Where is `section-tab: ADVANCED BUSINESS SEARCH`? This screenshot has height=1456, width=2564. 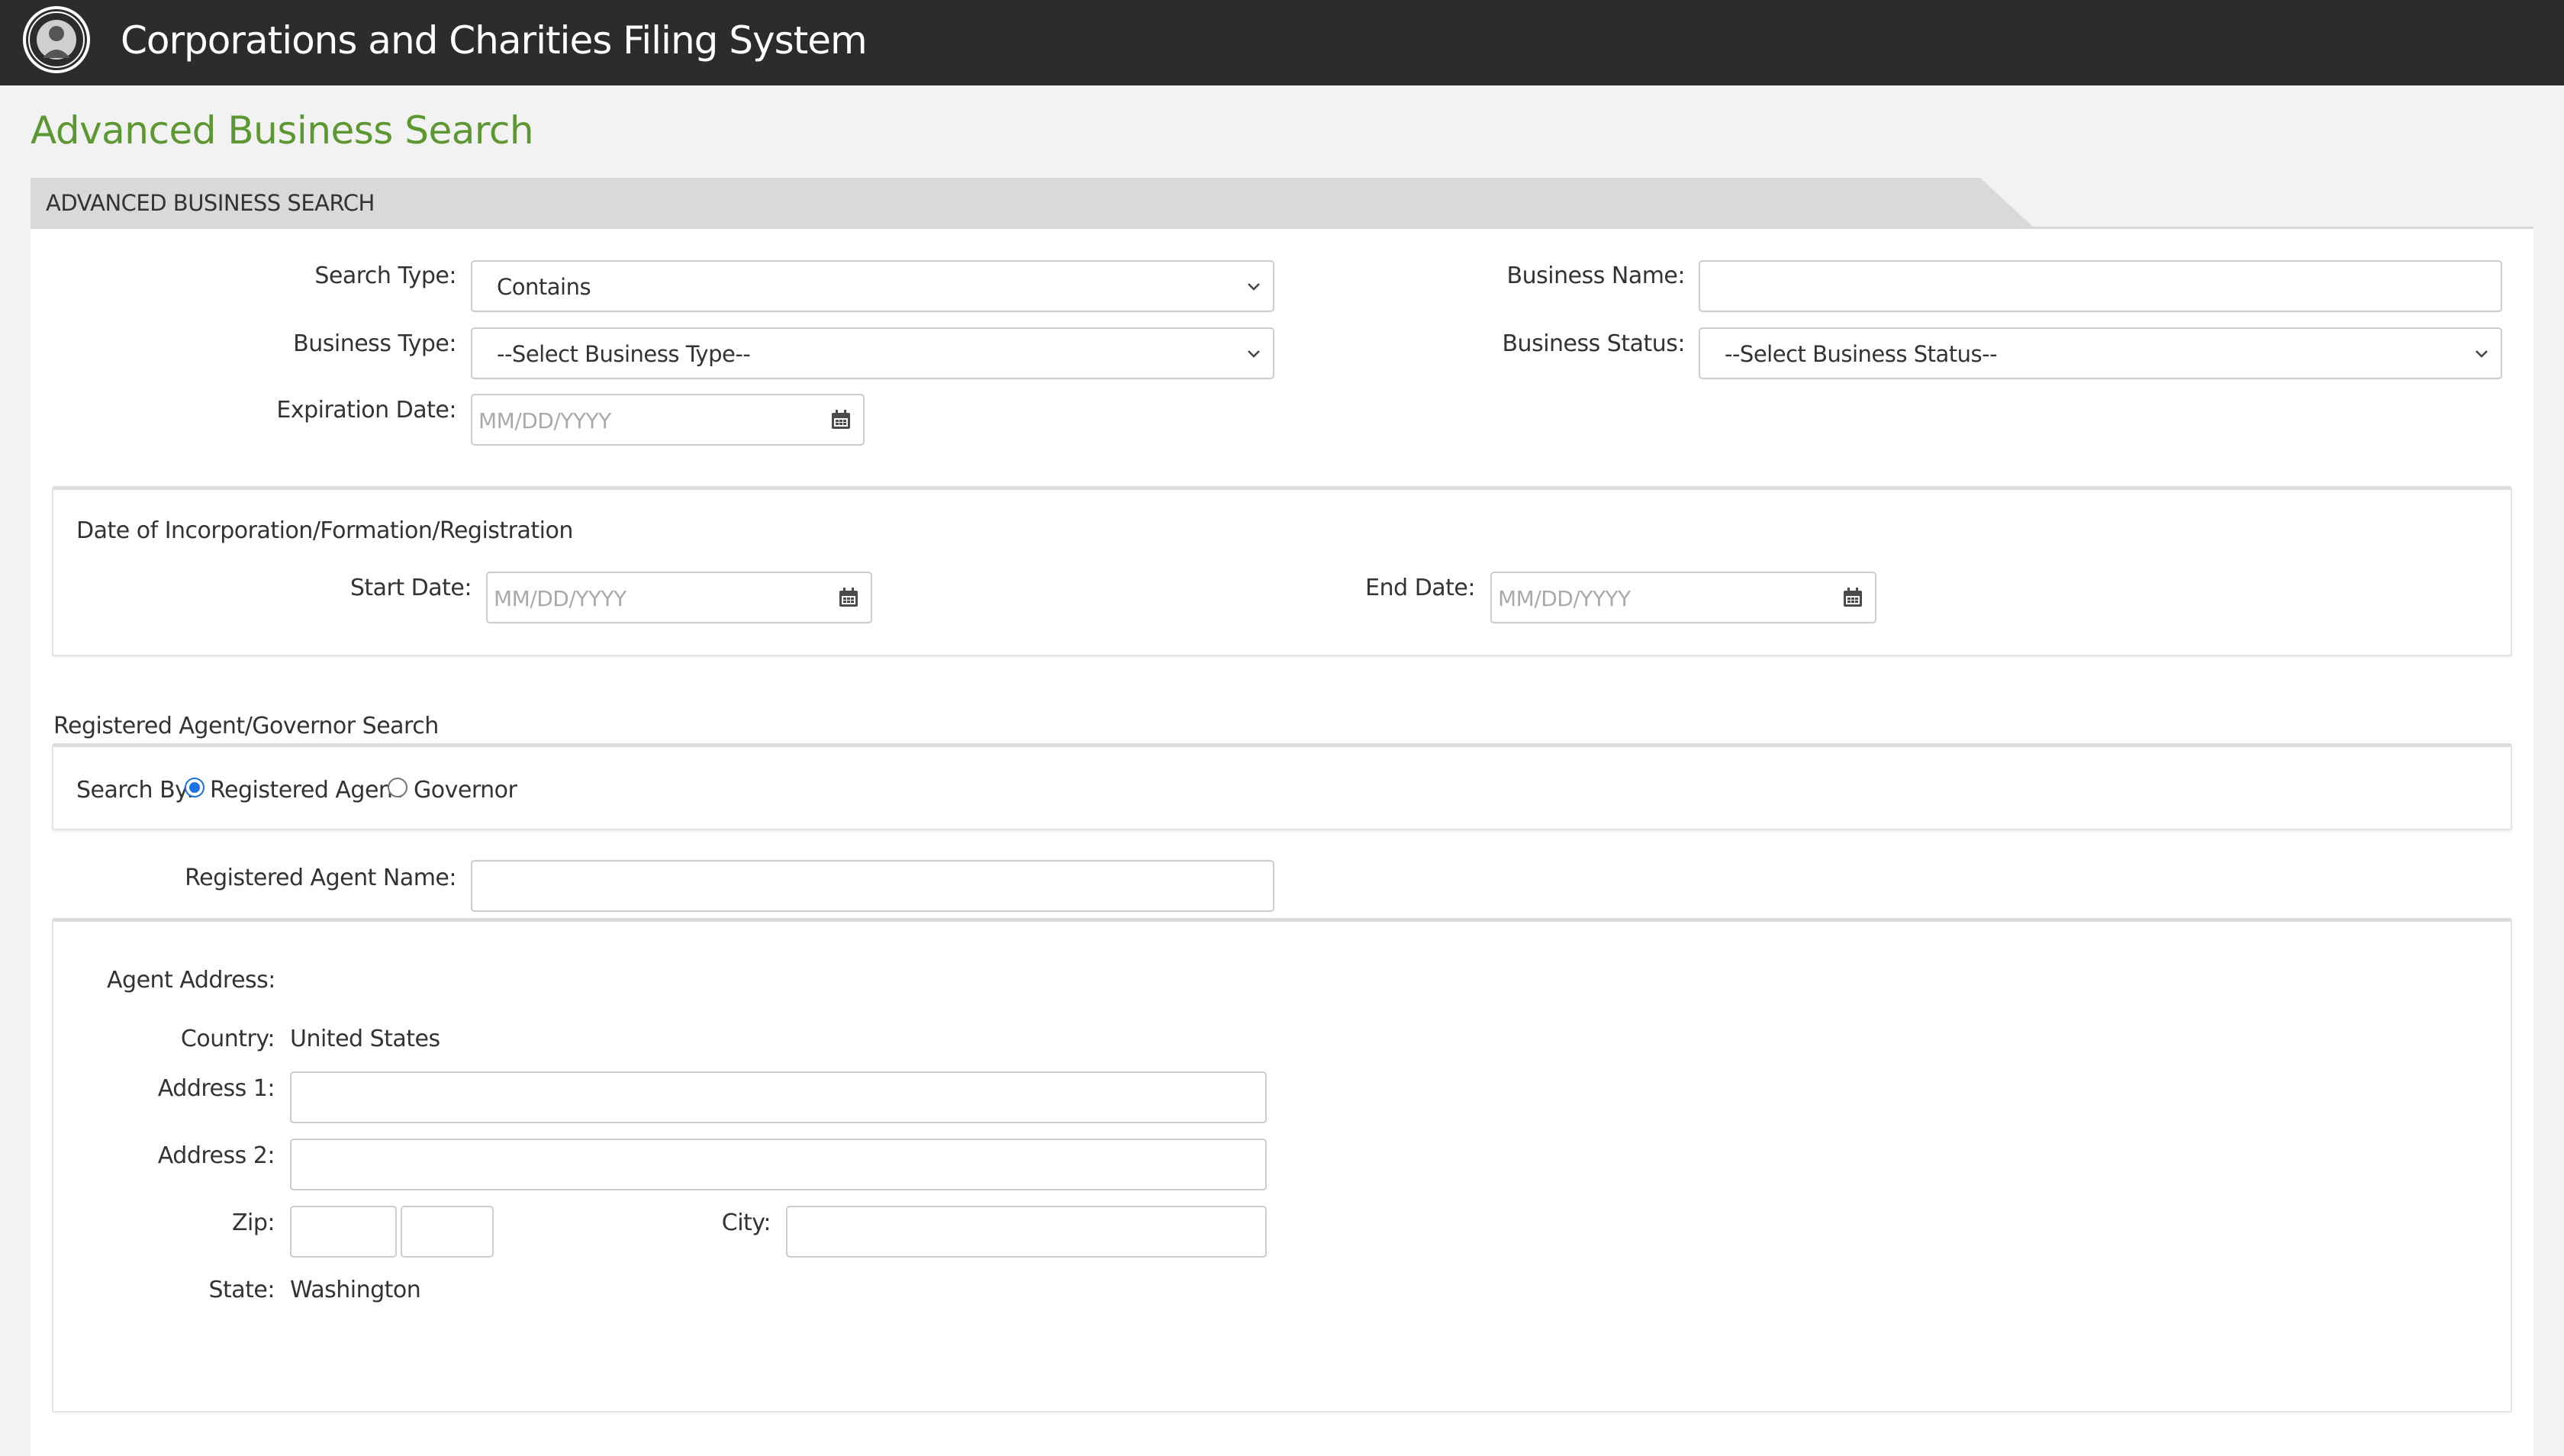 section-tab: ADVANCED BUSINESS SEARCH is located at coordinates (1032, 203).